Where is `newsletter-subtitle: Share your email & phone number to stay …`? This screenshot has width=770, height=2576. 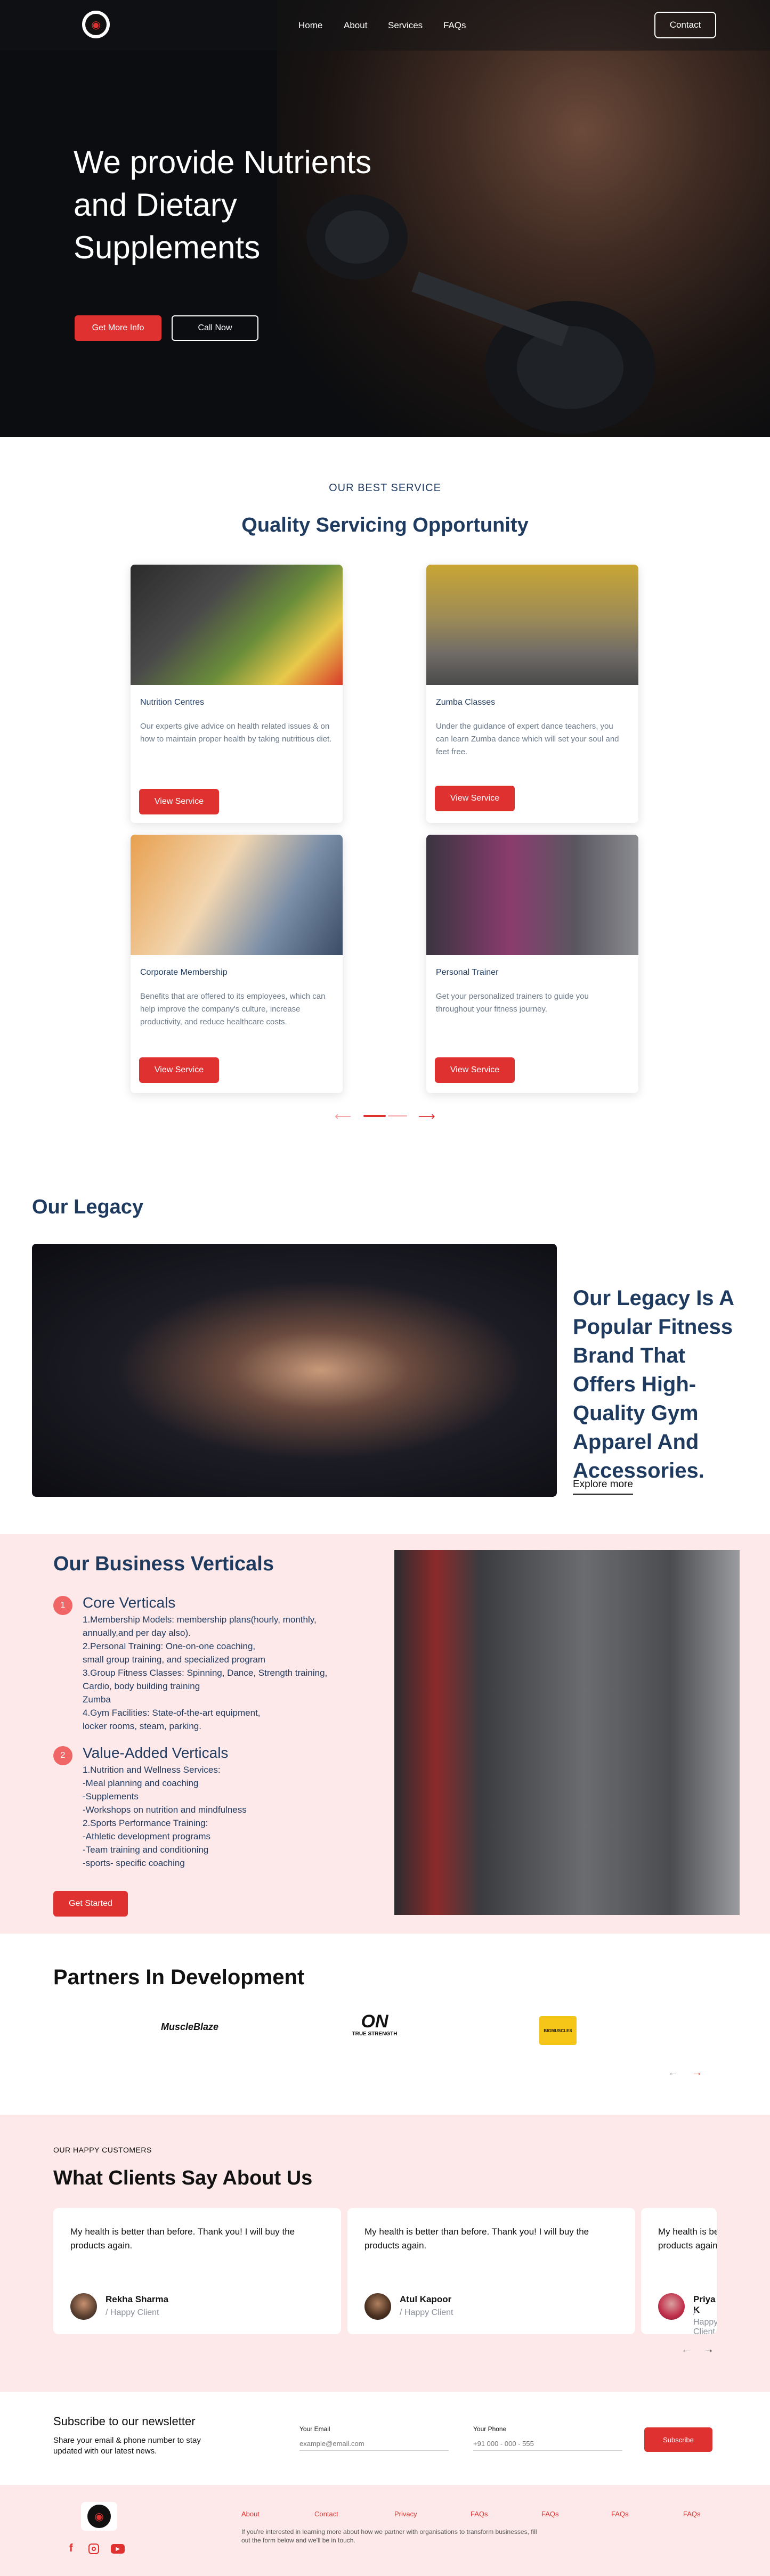
newsletter-subtitle: Share your email & phone number to stay … is located at coordinates (127, 2446).